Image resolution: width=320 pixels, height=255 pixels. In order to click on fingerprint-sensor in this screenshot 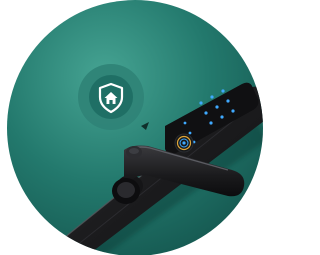, I will do `click(184, 143)`.